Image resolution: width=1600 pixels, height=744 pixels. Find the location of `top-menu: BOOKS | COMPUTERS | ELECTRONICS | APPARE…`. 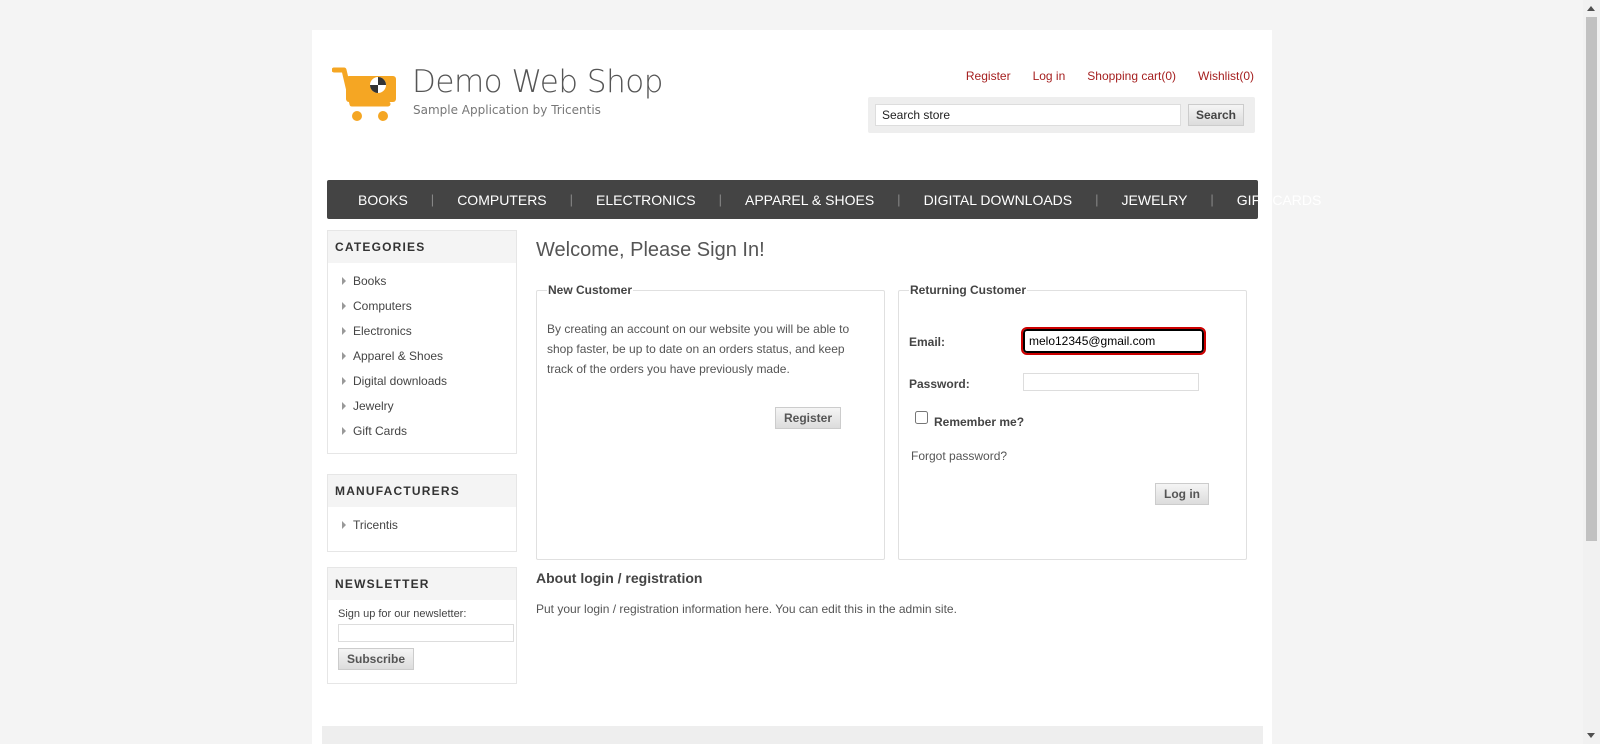

top-menu: BOOKS | COMPUTERS | ELECTRONICS | APPARE… is located at coordinates (824, 199).